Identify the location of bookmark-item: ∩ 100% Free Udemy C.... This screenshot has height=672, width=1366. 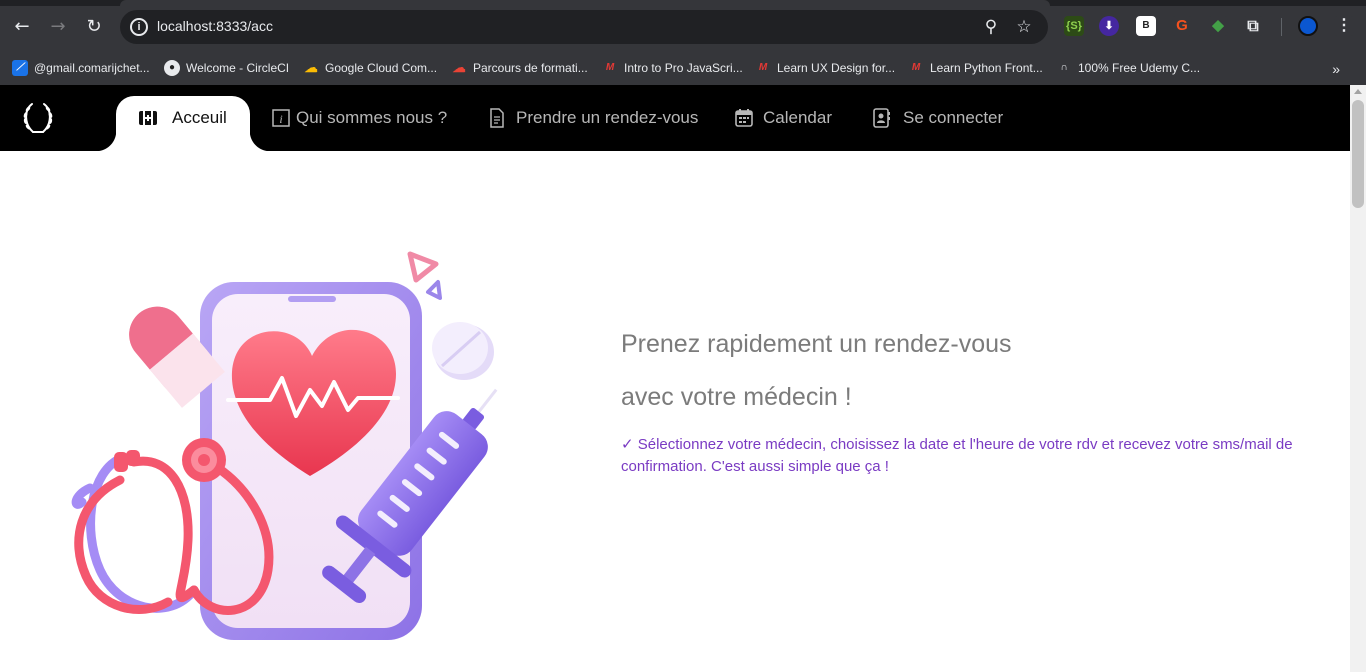
(1128, 68).